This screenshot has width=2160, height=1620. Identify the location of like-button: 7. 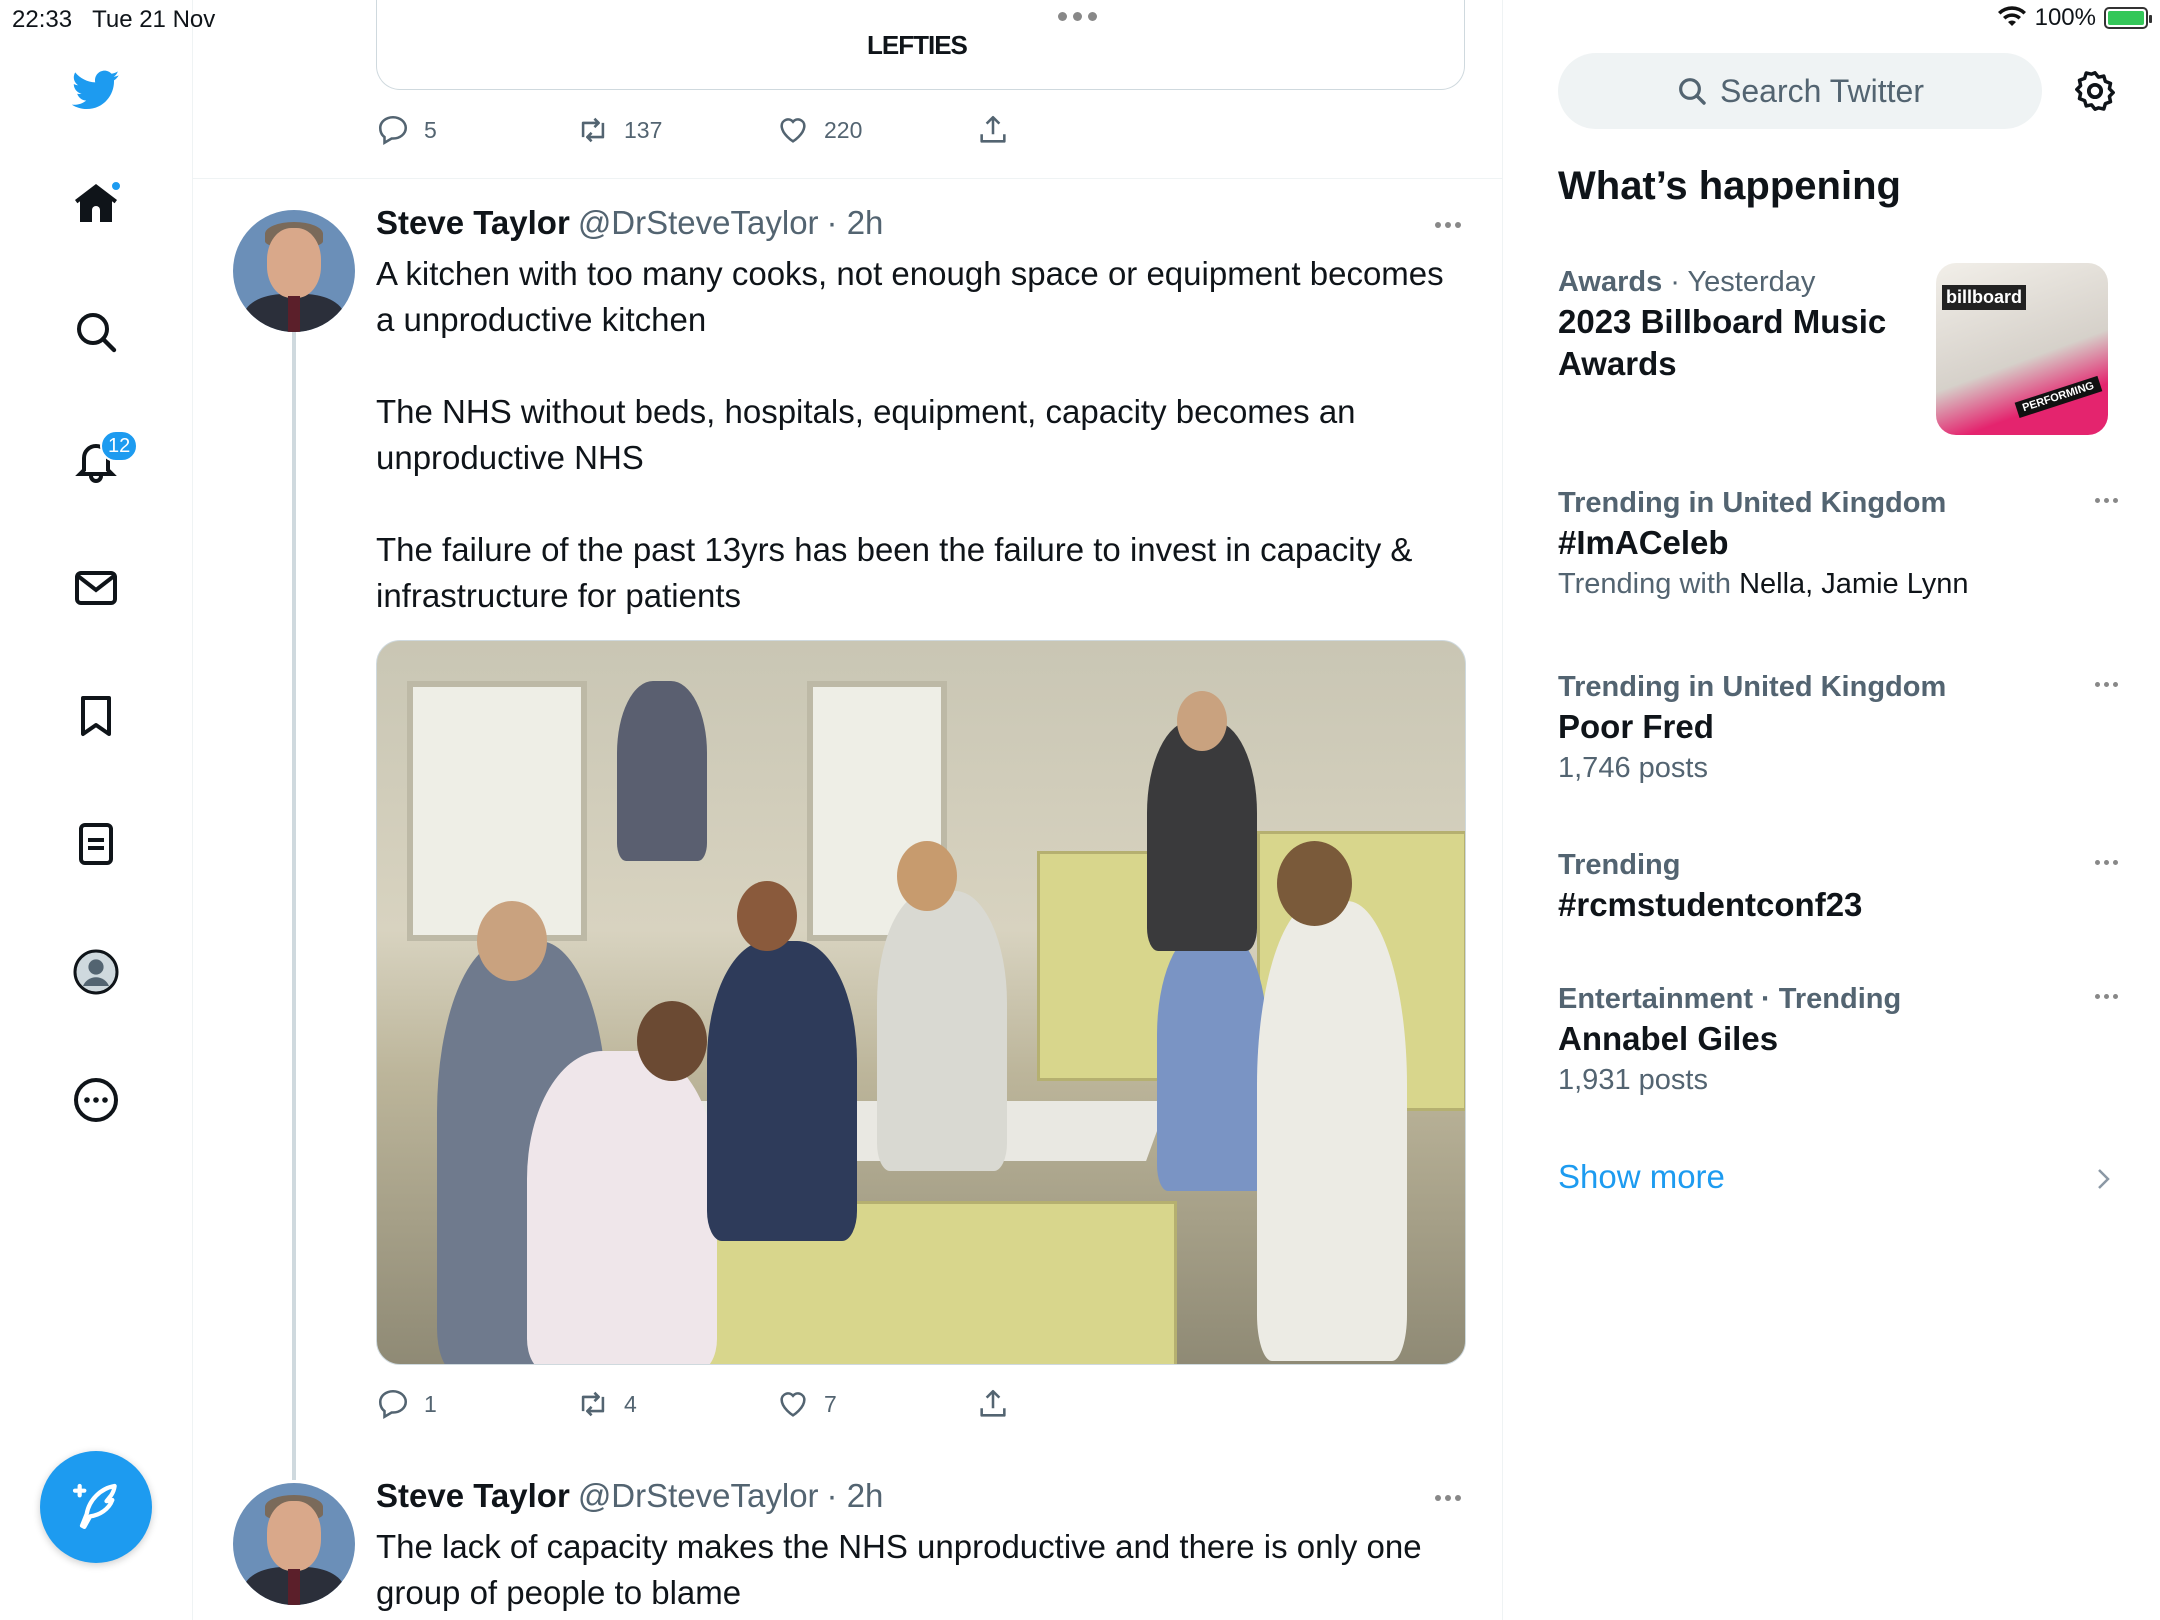
(876, 1404).